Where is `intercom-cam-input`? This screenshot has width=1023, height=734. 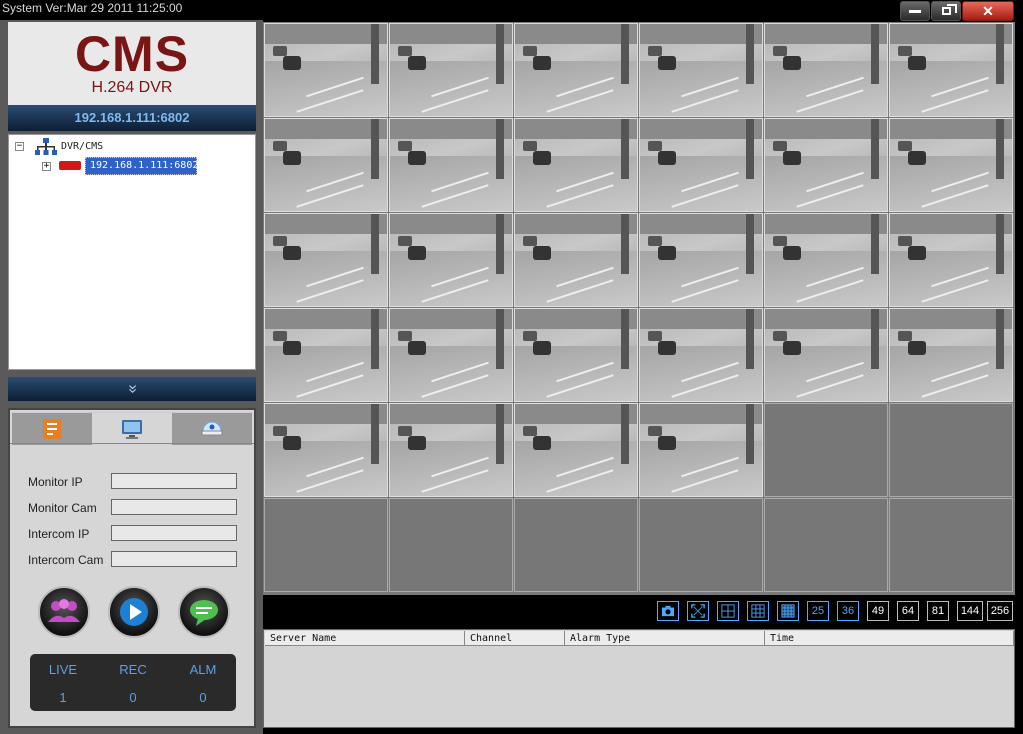 intercom-cam-input is located at coordinates (174, 559).